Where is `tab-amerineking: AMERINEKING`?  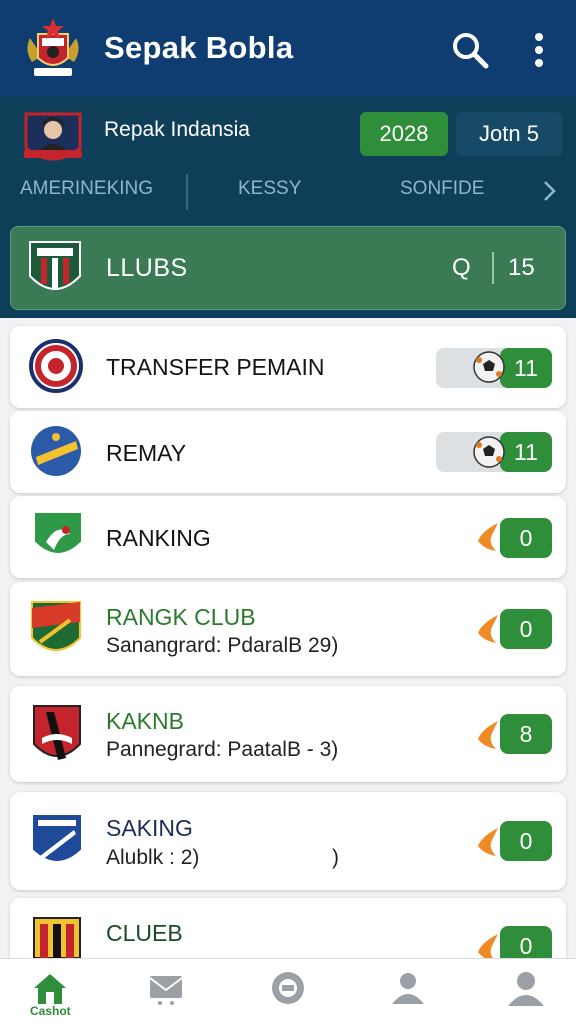
tab-amerineking: AMERINEKING is located at coordinates (86, 189).